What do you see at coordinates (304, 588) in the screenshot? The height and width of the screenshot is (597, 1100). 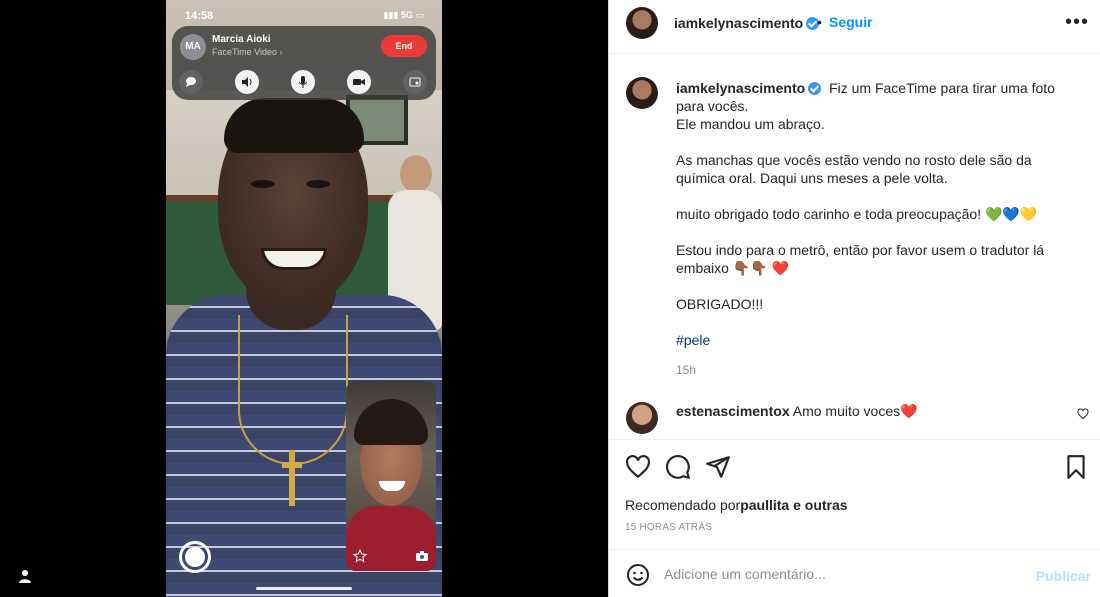 I see `home-indicator` at bounding box center [304, 588].